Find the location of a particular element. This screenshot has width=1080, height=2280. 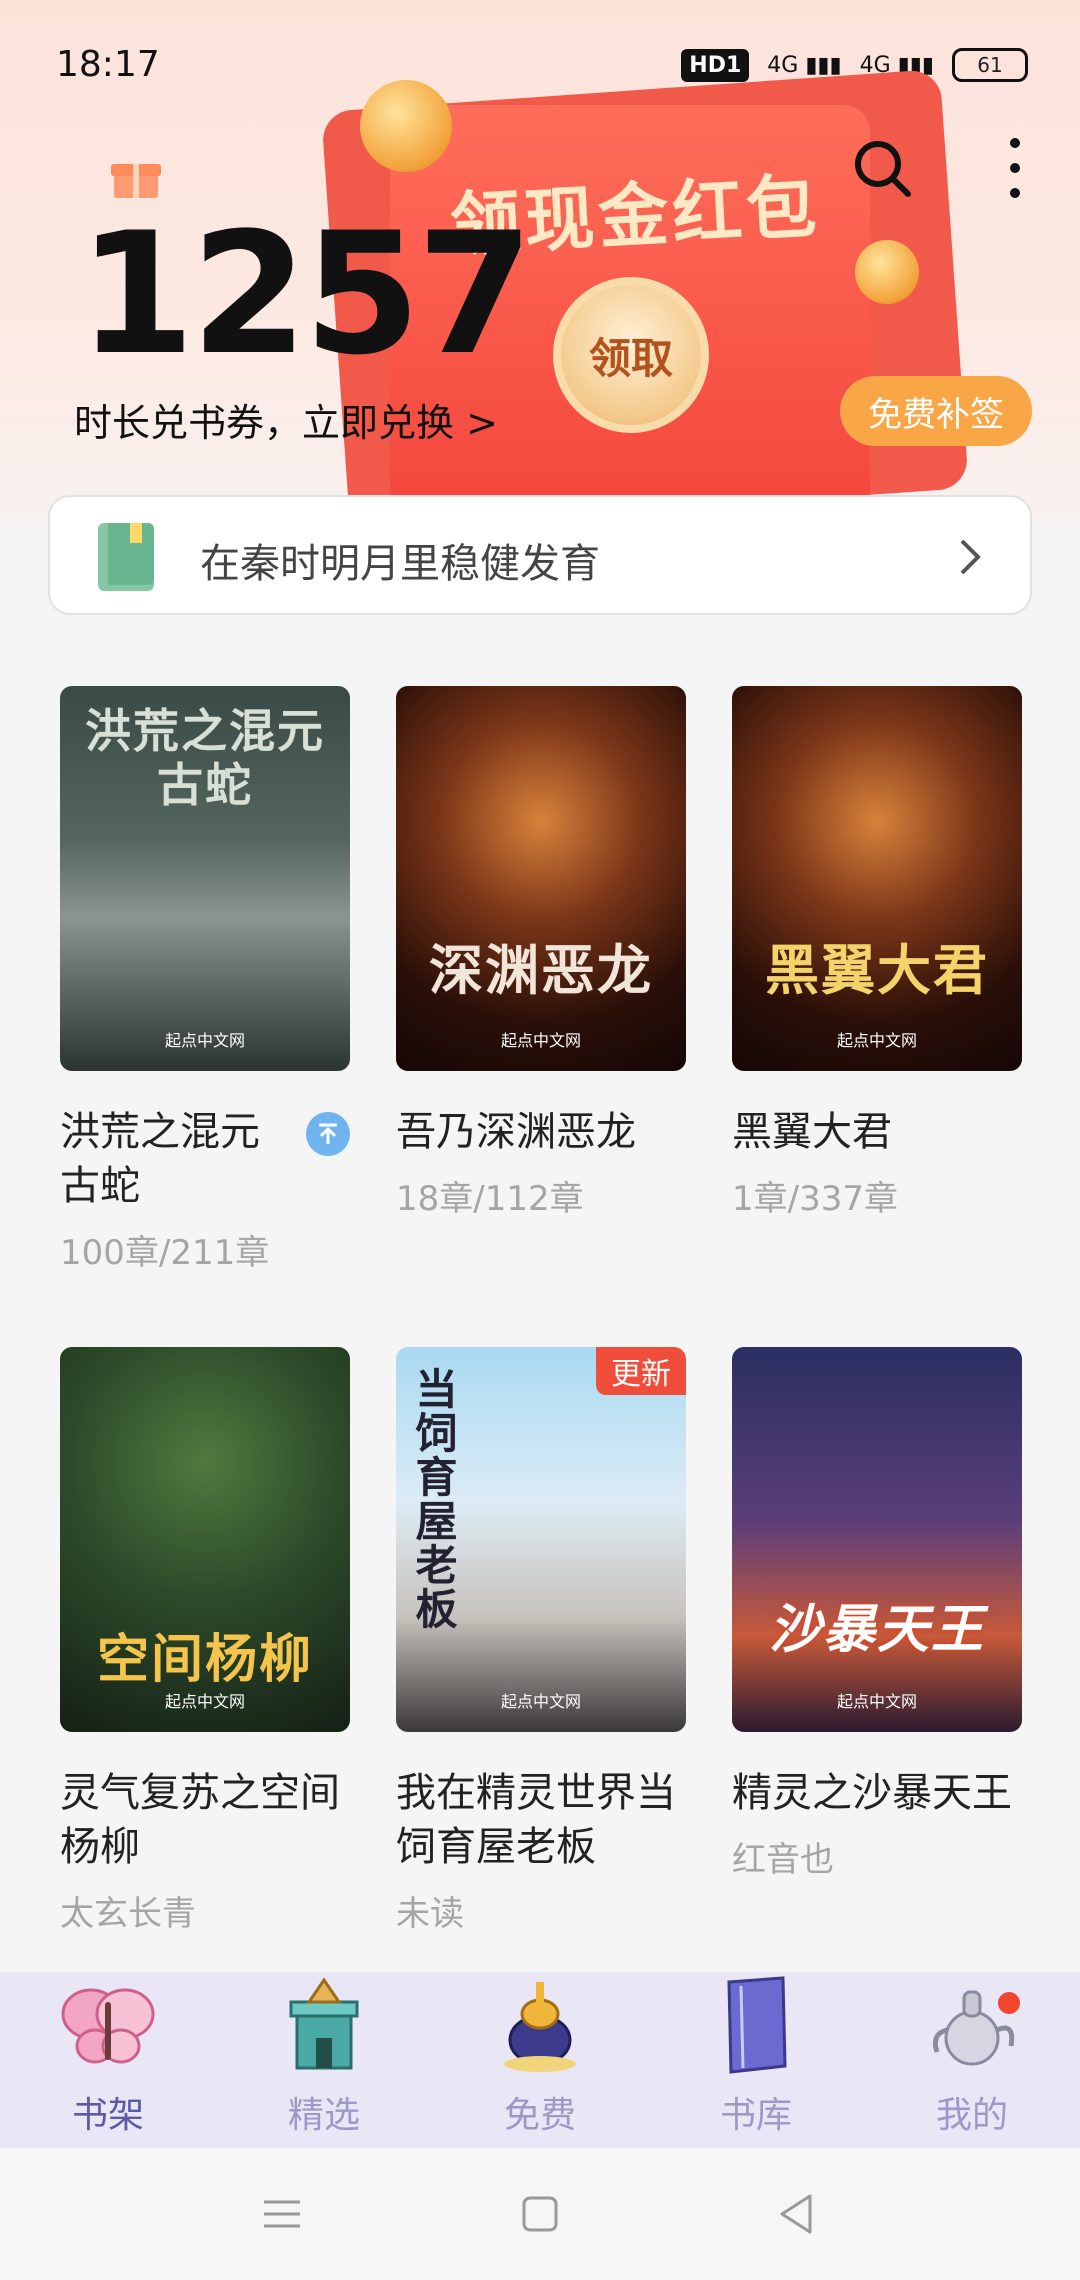

book-title: 灵气复苏之空间杨柳 is located at coordinates (200, 1820).